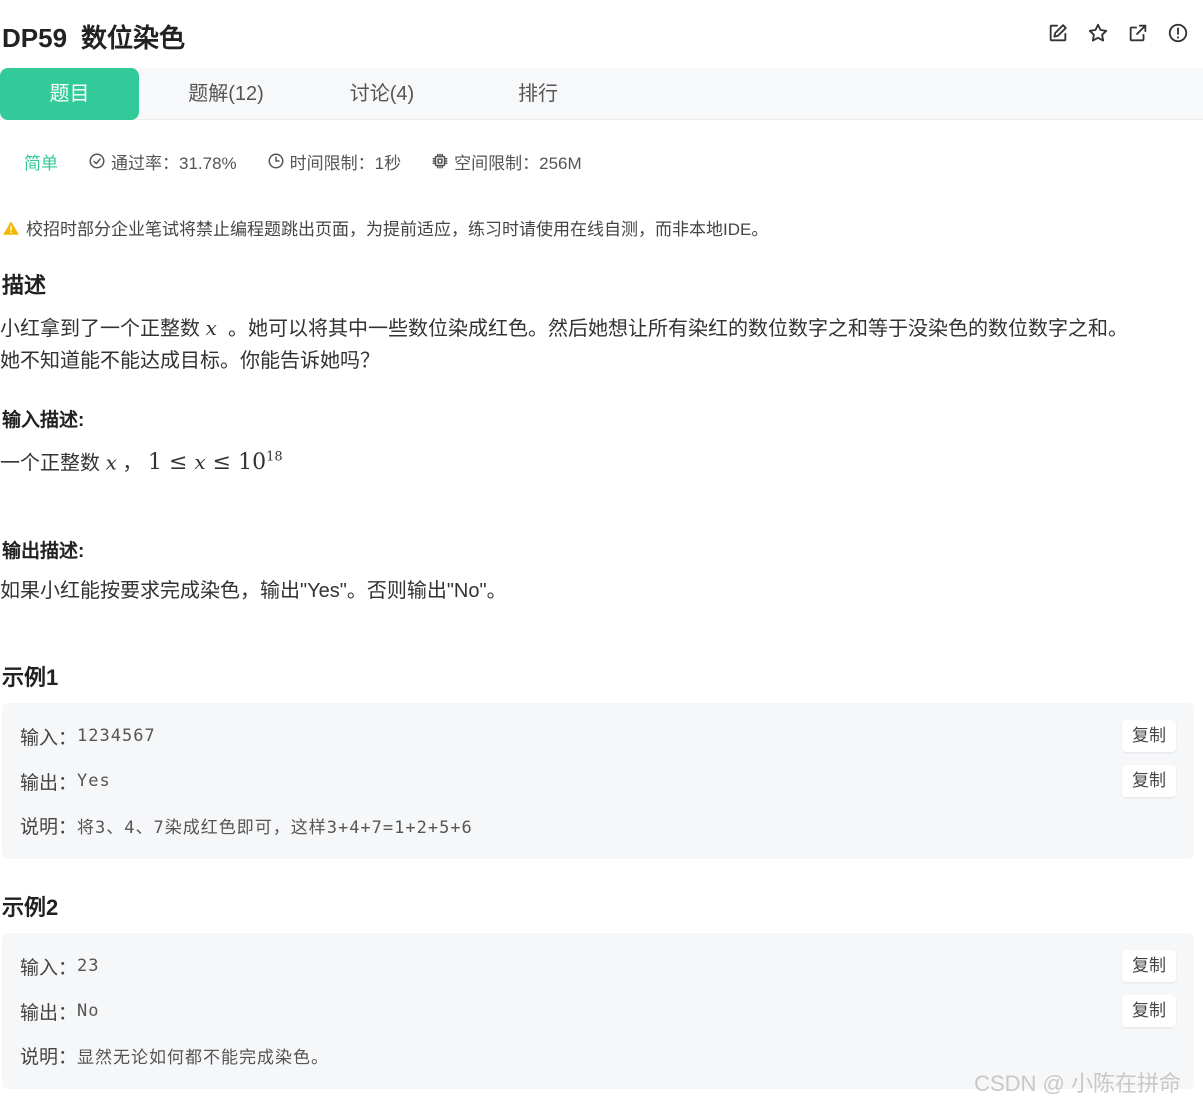  Describe the element at coordinates (203, 1057) in the screenshot. I see `example-2-note: 显然无论如何都不能完成染色。` at that location.